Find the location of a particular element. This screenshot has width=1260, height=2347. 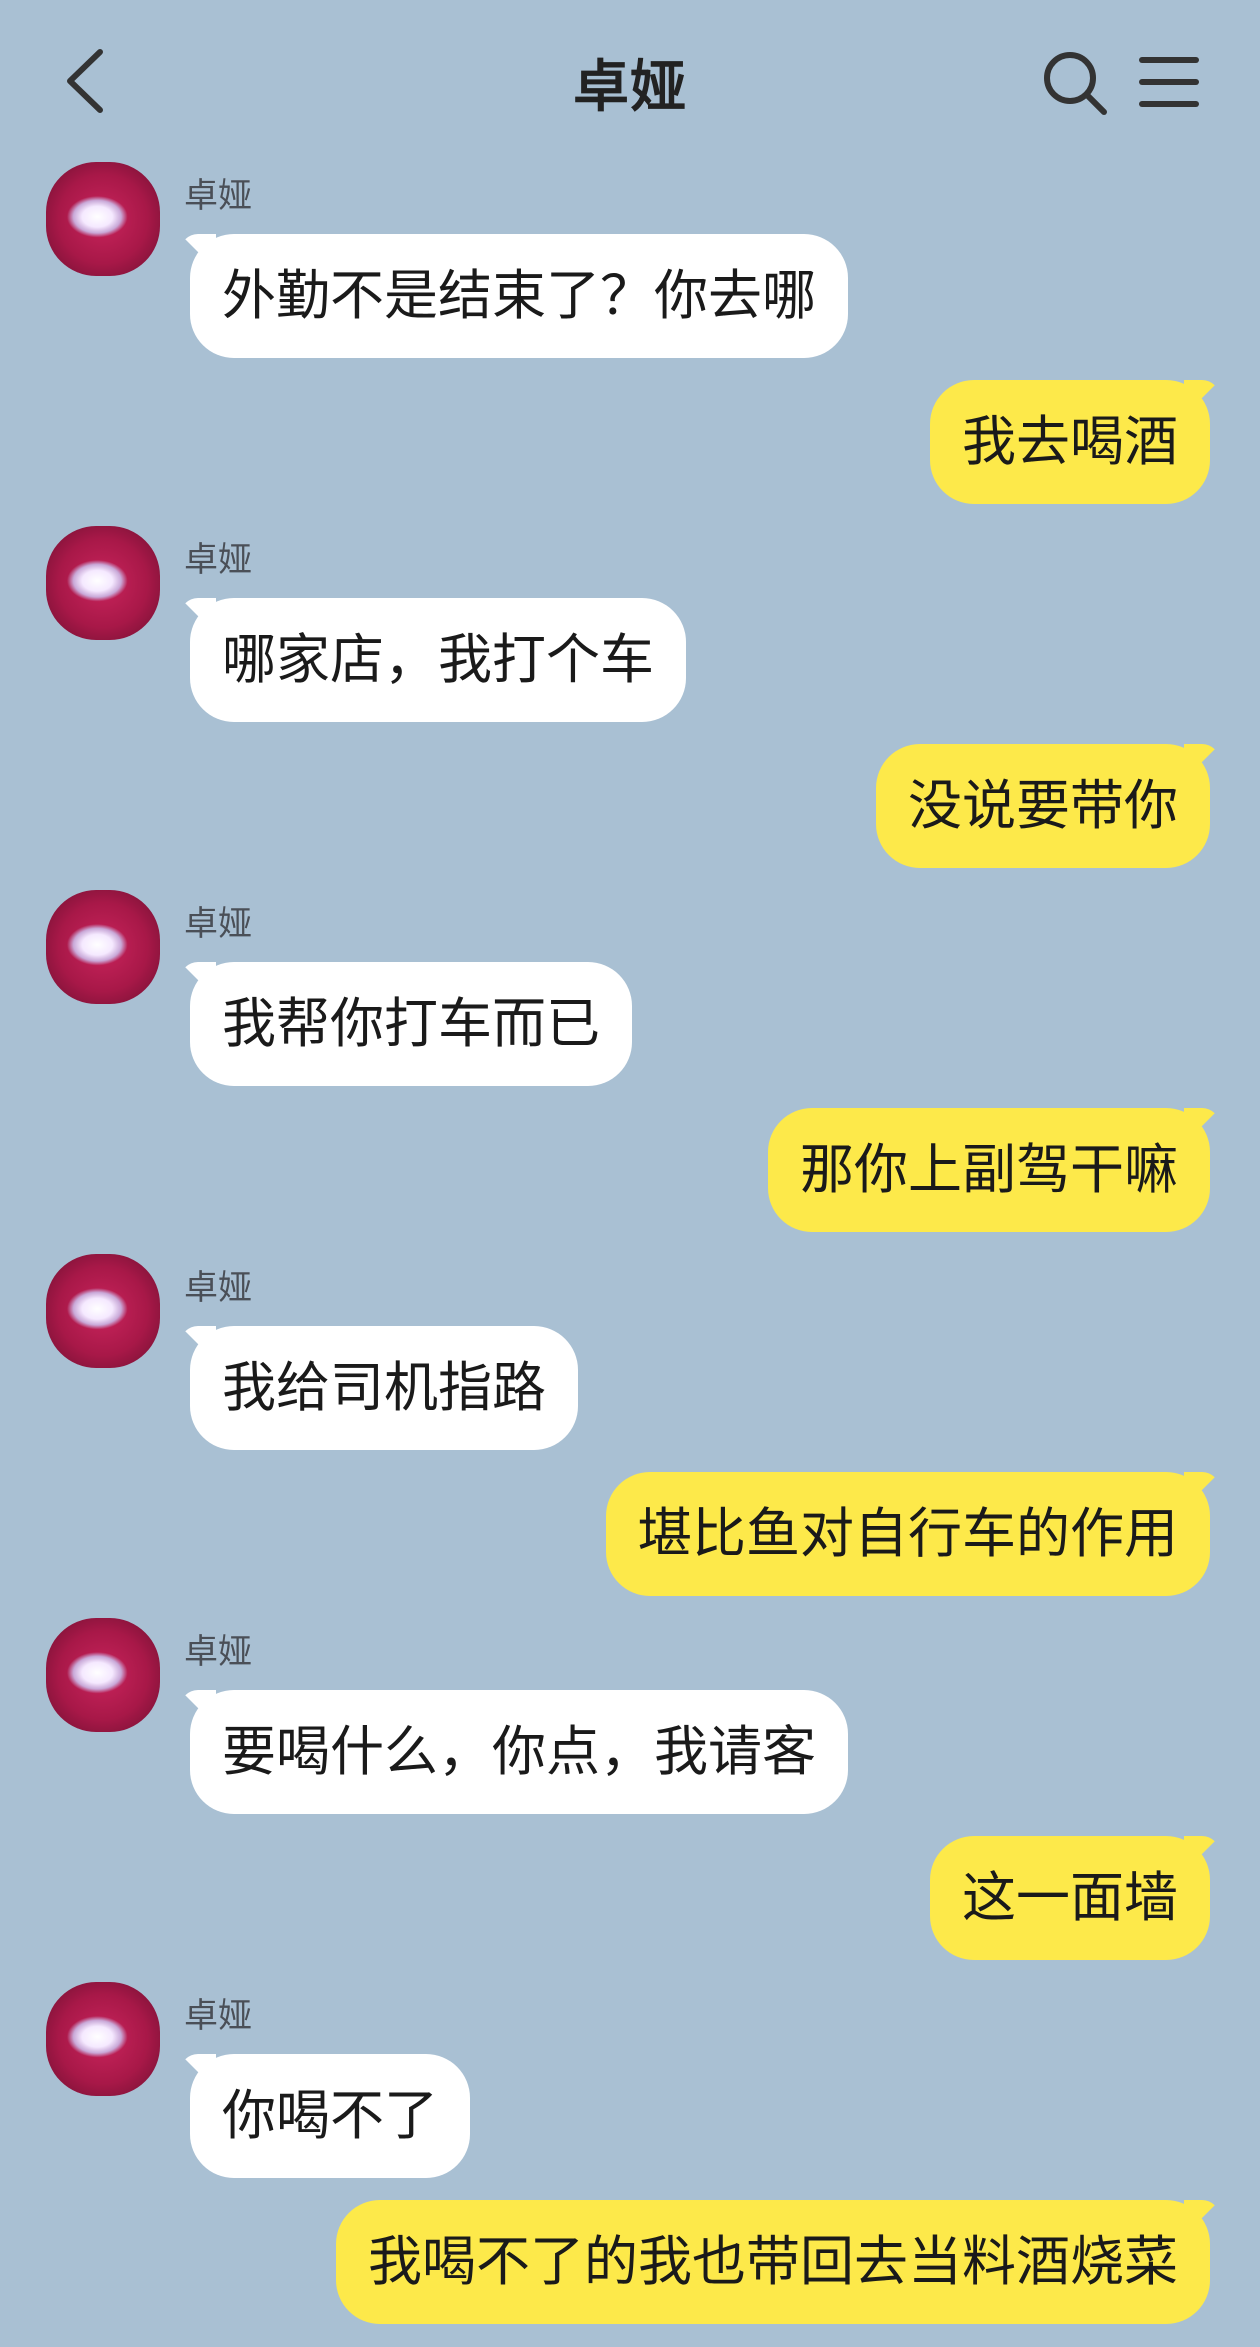

incoming-message-bubble: 你喝不了 is located at coordinates (330, 2116).